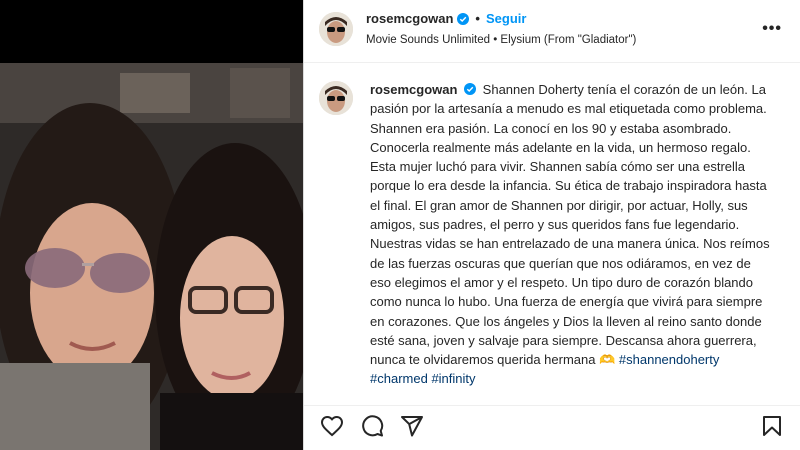 This screenshot has width=800, height=450. Describe the element at coordinates (413, 89) in the screenshot. I see `caption-username: rosemcgowan` at that location.